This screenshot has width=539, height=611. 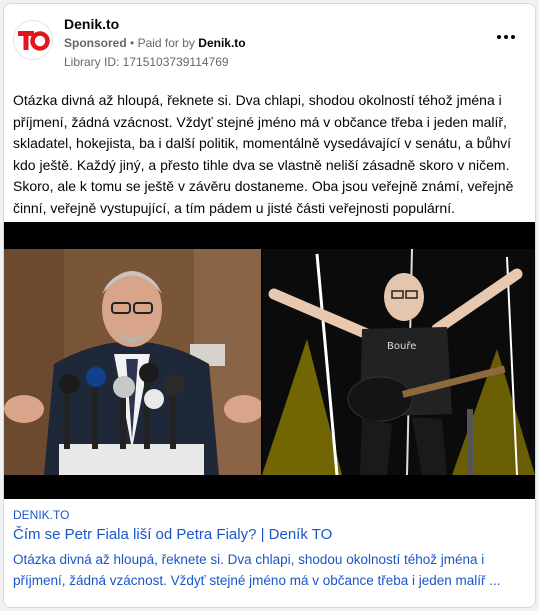 I want to click on page-avatar, so click(x=33, y=40).